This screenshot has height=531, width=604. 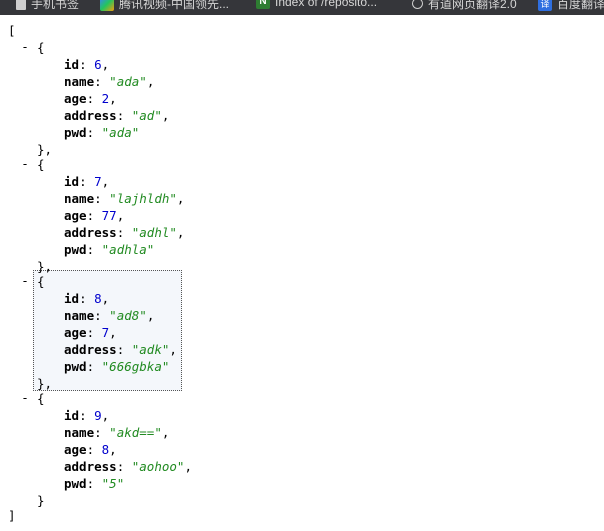 I want to click on field-value: "aohoo", so click(x=158, y=466).